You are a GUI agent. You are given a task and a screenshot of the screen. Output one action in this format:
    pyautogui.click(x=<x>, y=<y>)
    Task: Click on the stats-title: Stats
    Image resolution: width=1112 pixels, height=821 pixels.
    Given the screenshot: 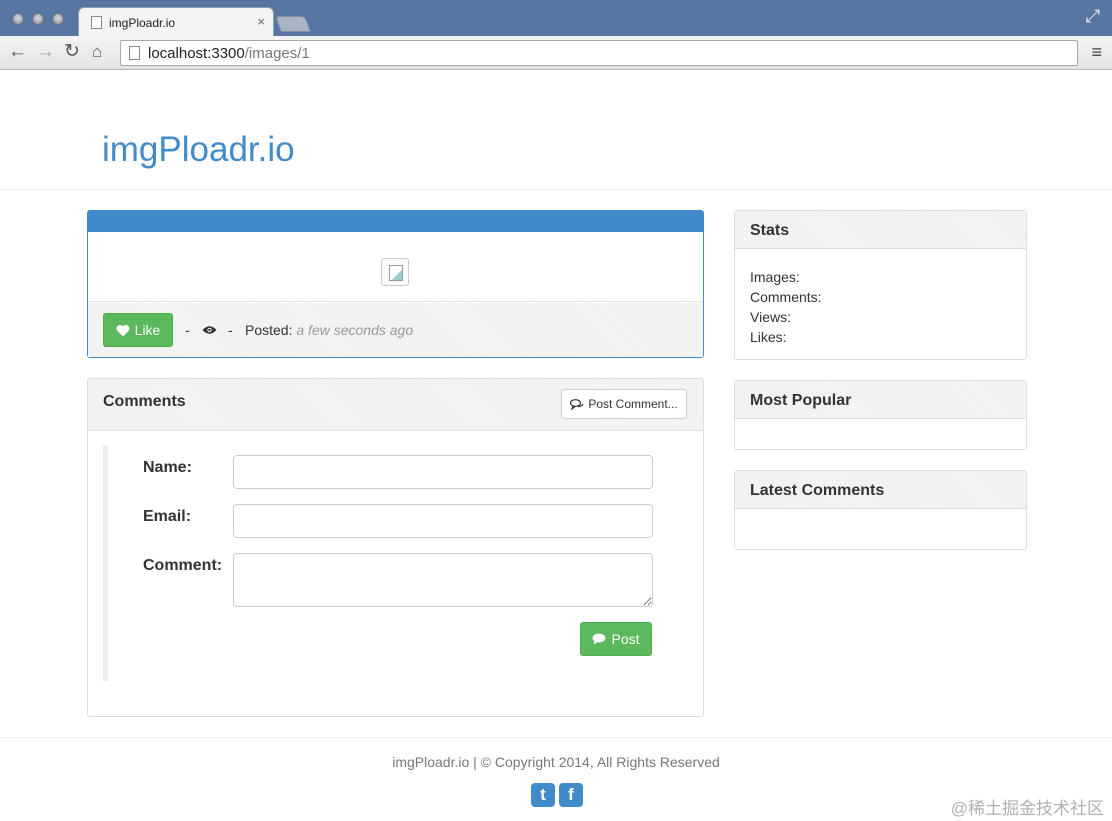 What is the action you would take?
    pyautogui.click(x=770, y=230)
    